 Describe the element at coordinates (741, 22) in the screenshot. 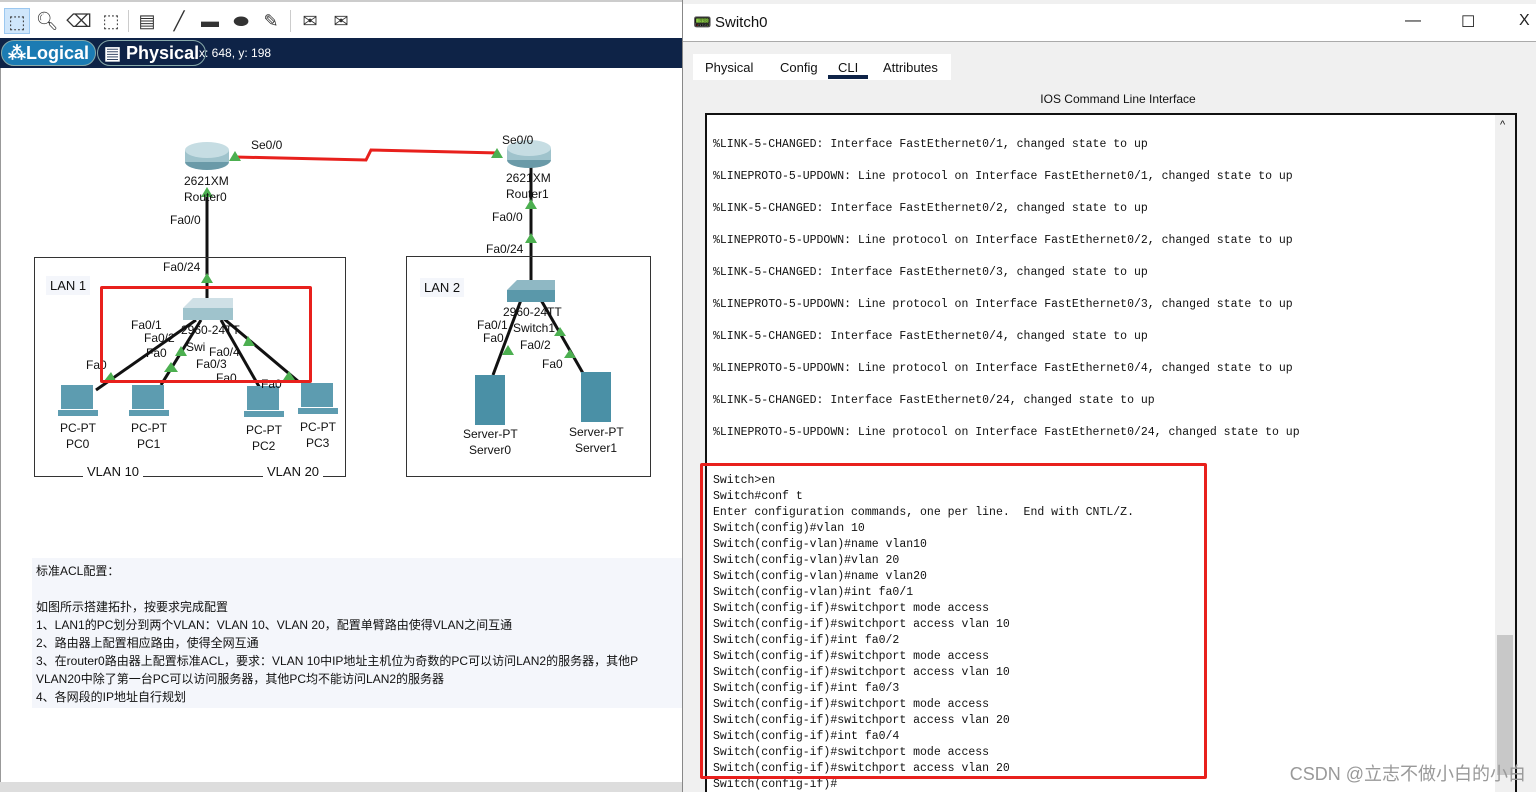

I see `window-title: Switch0` at that location.